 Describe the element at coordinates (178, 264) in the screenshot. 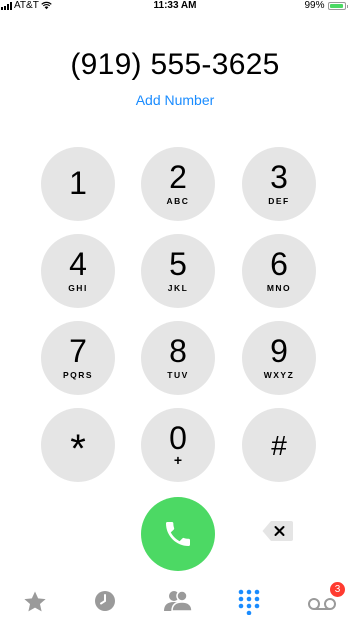

I see `key-digit: 5` at that location.